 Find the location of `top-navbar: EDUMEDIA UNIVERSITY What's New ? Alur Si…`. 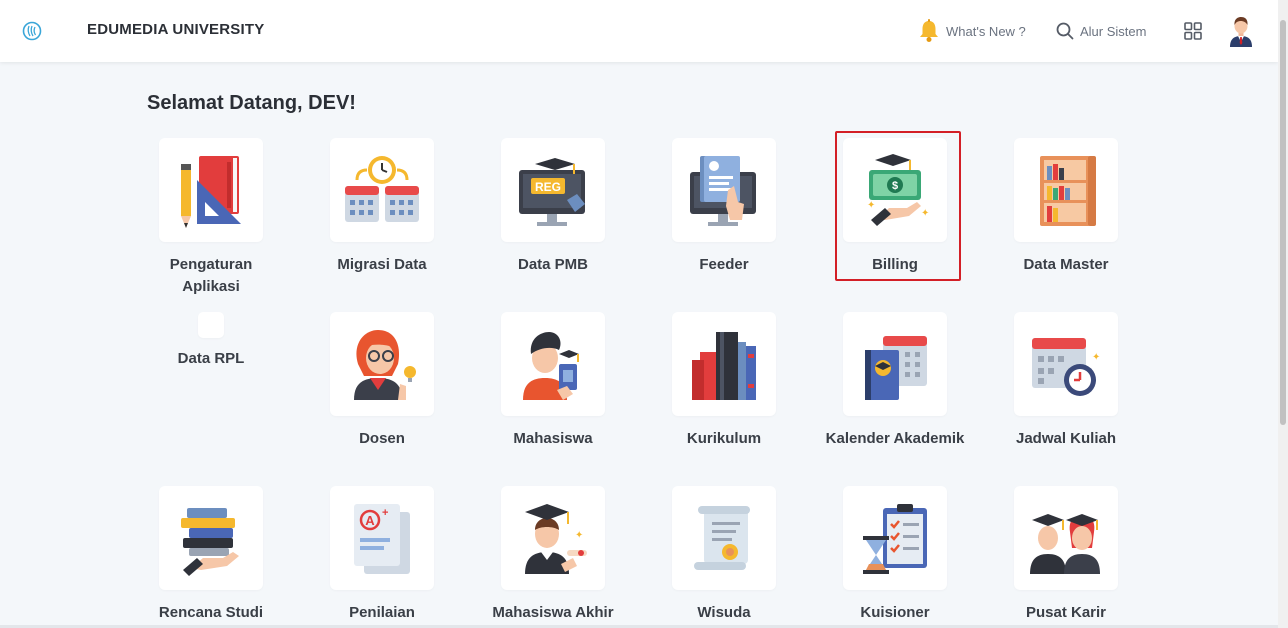

top-navbar: EDUMEDIA UNIVERSITY What's New ? Alur Si… is located at coordinates (639, 31).